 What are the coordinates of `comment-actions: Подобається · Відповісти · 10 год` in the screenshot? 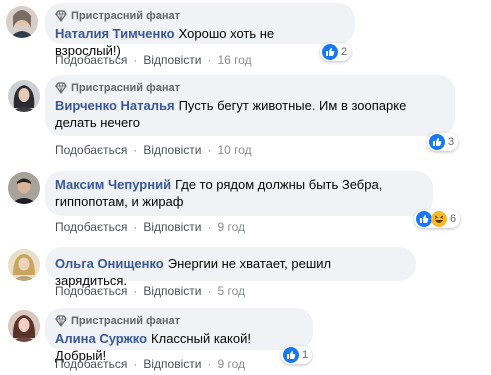 It's located at (153, 150).